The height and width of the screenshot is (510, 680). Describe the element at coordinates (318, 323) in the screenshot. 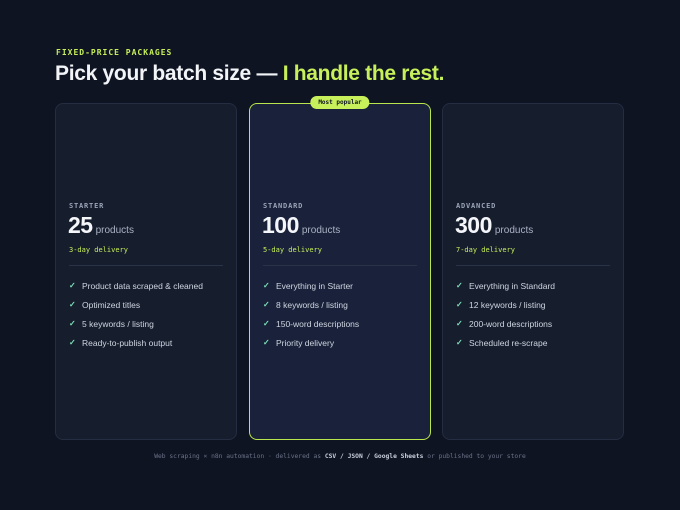

I see `feature-text: 150-word descriptions` at that location.